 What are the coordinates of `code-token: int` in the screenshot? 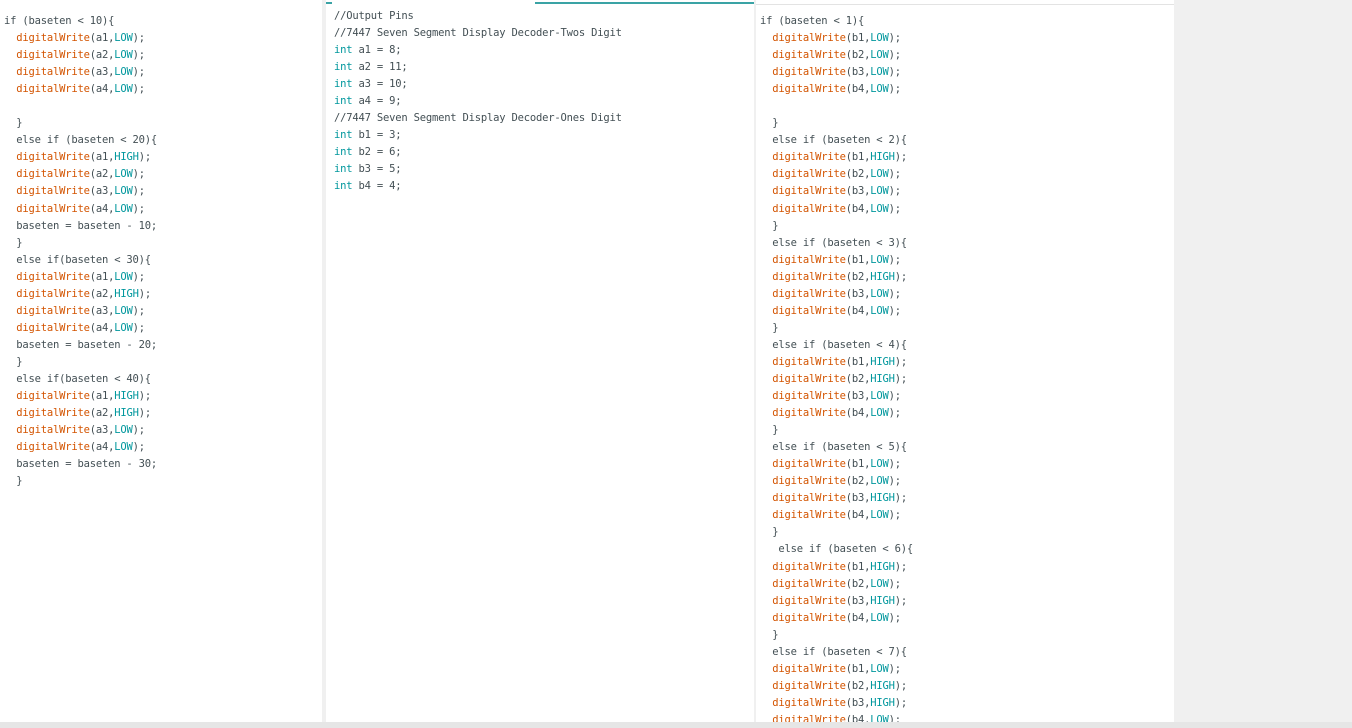 It's located at (343, 67).